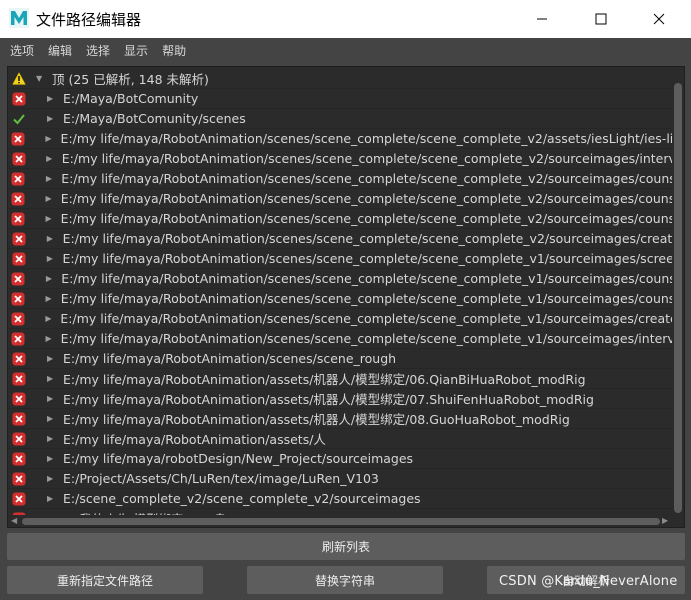 The image size is (691, 600). What do you see at coordinates (340, 99) in the screenshot?
I see `tree-row: ▶ E:/Maya/BotComunity` at bounding box center [340, 99].